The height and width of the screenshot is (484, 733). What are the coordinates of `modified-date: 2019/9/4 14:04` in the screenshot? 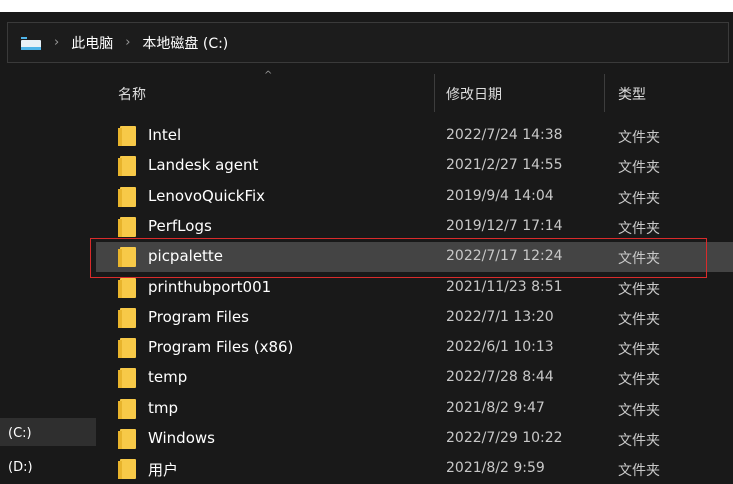 It's located at (500, 195).